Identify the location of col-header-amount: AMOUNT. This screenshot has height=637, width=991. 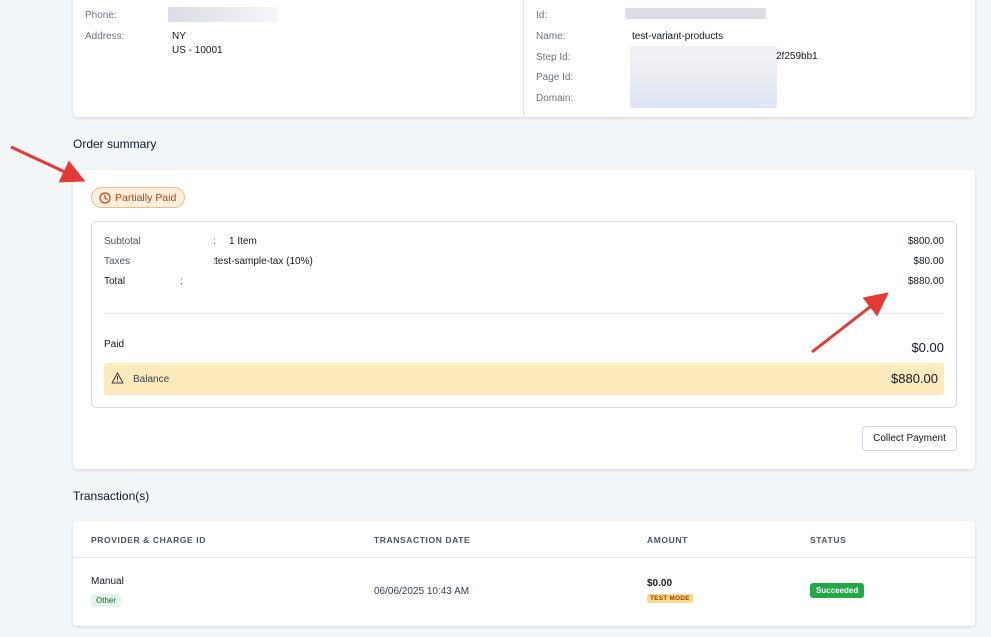
(667, 540).